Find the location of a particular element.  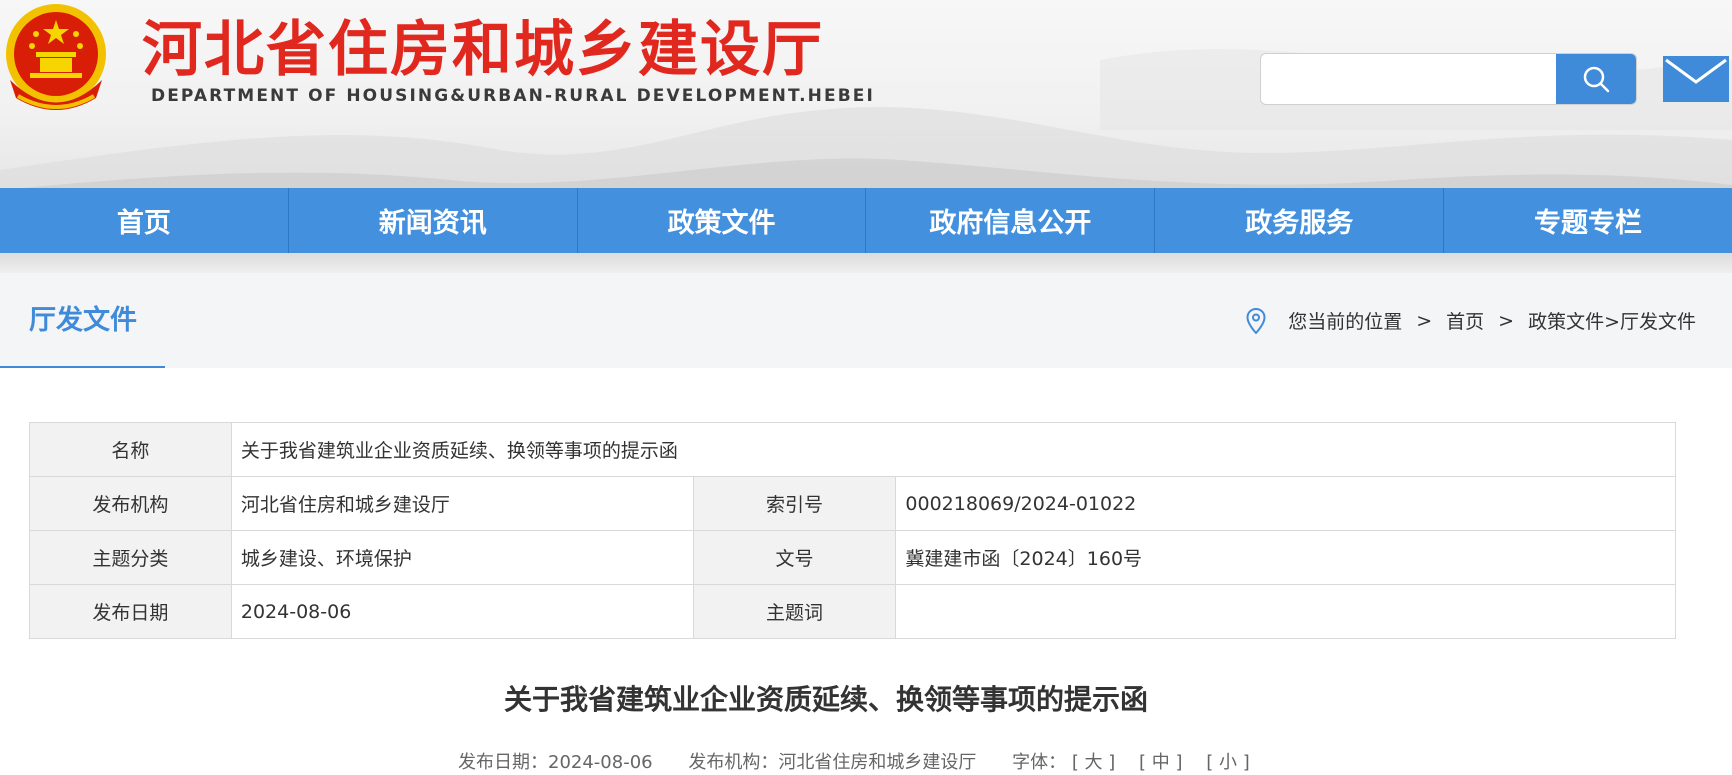

mail-icon is located at coordinates (1696, 79).